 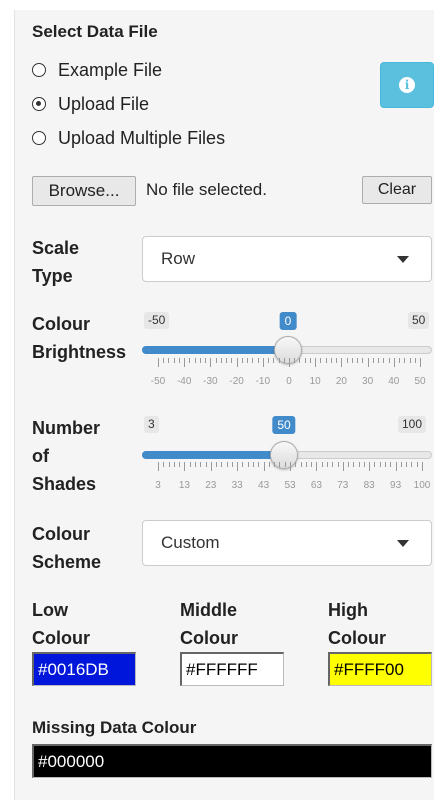 I want to click on middle-colour-input: #FFFFFF, so click(x=232, y=669).